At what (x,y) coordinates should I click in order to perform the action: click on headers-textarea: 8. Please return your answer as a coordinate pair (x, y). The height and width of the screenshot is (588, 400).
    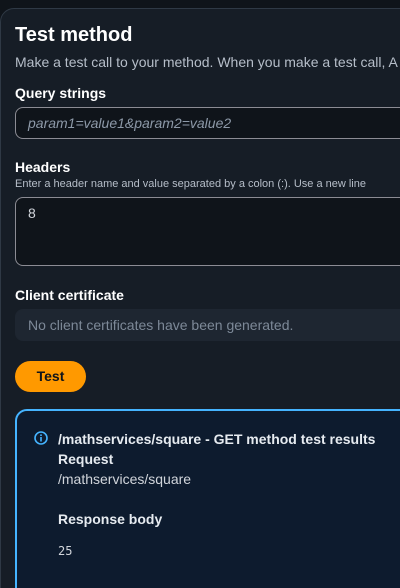
    Looking at the image, I should click on (207, 231).